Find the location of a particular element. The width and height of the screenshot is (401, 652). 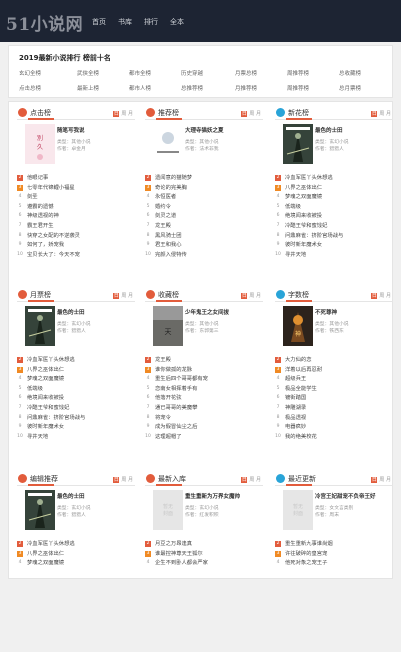

list-item: 5 婚约令 is located at coordinates (204, 208).